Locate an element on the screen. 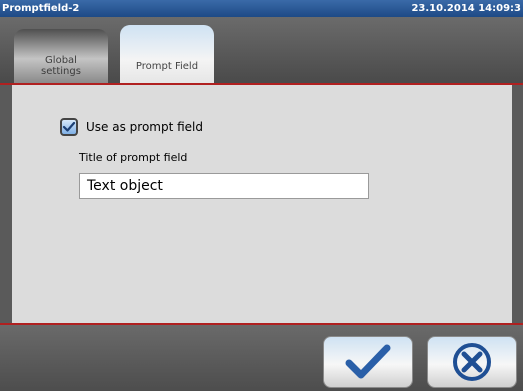 The width and height of the screenshot is (523, 391). cancel-button is located at coordinates (472, 362).